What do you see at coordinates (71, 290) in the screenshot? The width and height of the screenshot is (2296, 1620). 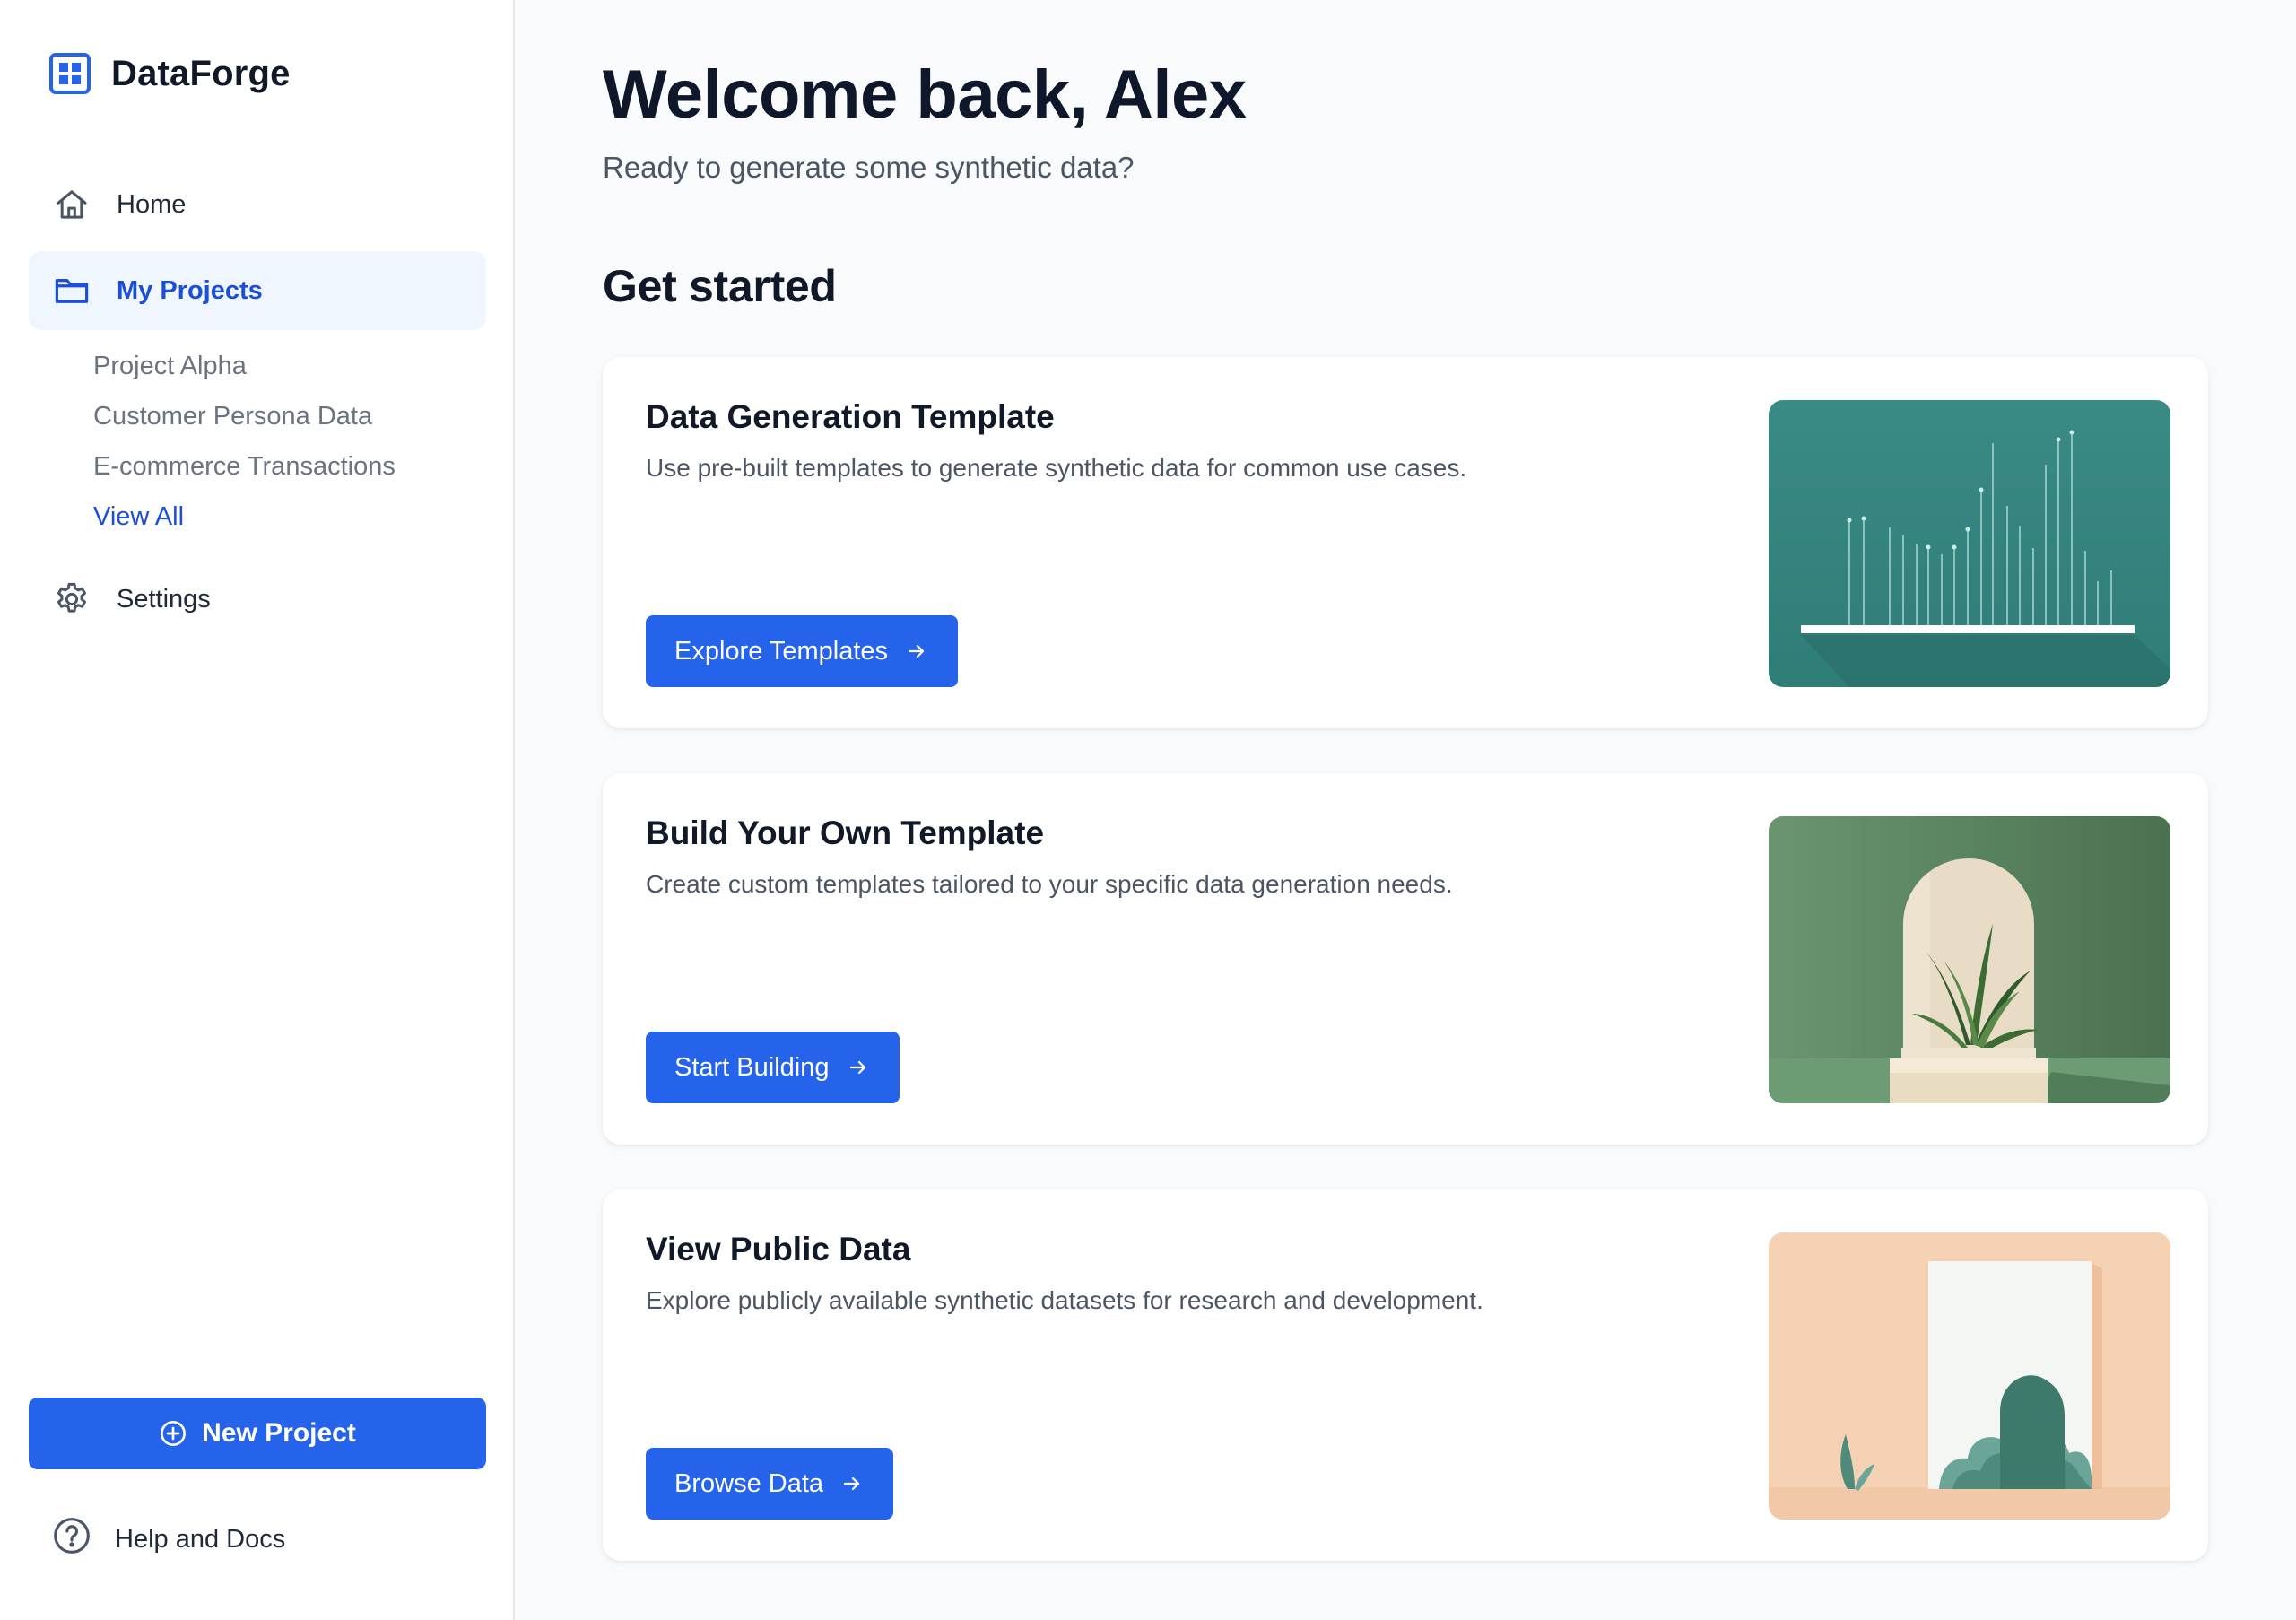 I see `folder-icon` at bounding box center [71, 290].